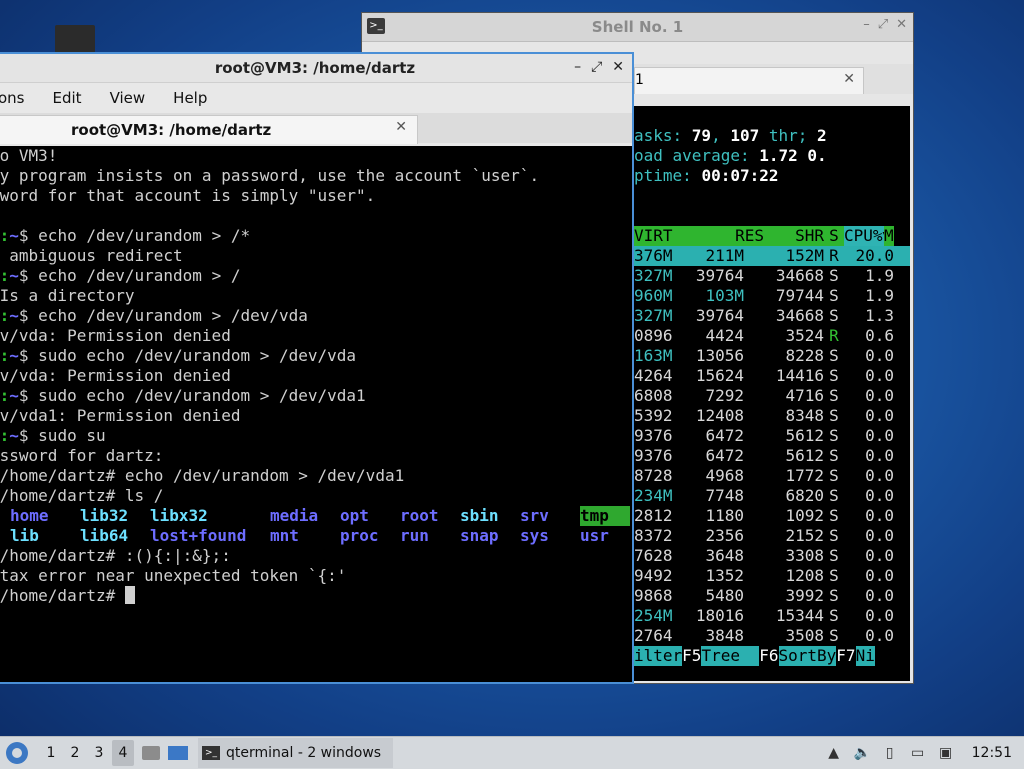 Image resolution: width=1024 pixels, height=769 pixels. Describe the element at coordinates (67, 98) in the screenshot. I see `menu-edit: Edit` at that location.